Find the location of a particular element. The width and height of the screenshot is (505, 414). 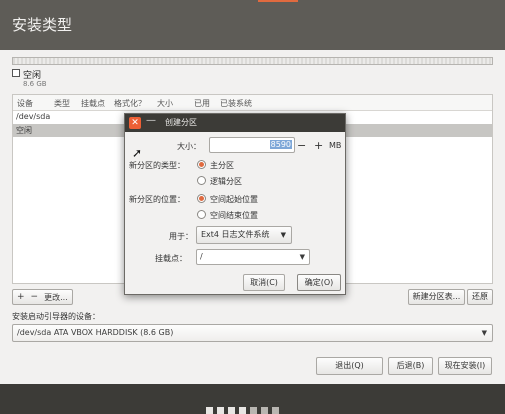

col-type: 类型 is located at coordinates (62, 103).